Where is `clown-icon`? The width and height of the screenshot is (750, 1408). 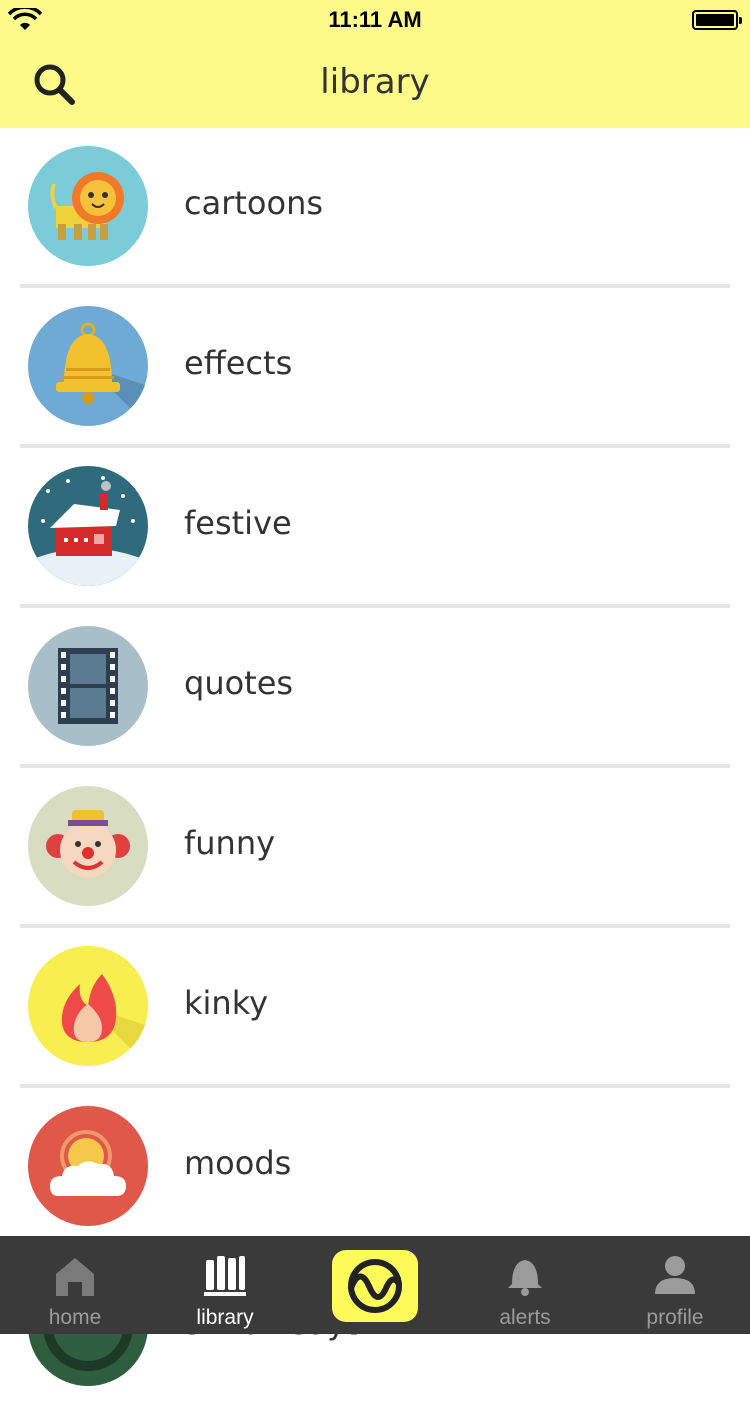 clown-icon is located at coordinates (88, 846).